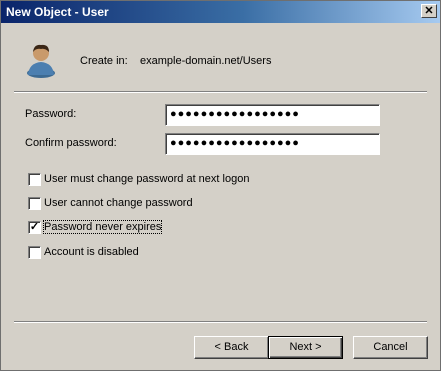  Describe the element at coordinates (41, 61) in the screenshot. I see `user-avatar-icon` at that location.